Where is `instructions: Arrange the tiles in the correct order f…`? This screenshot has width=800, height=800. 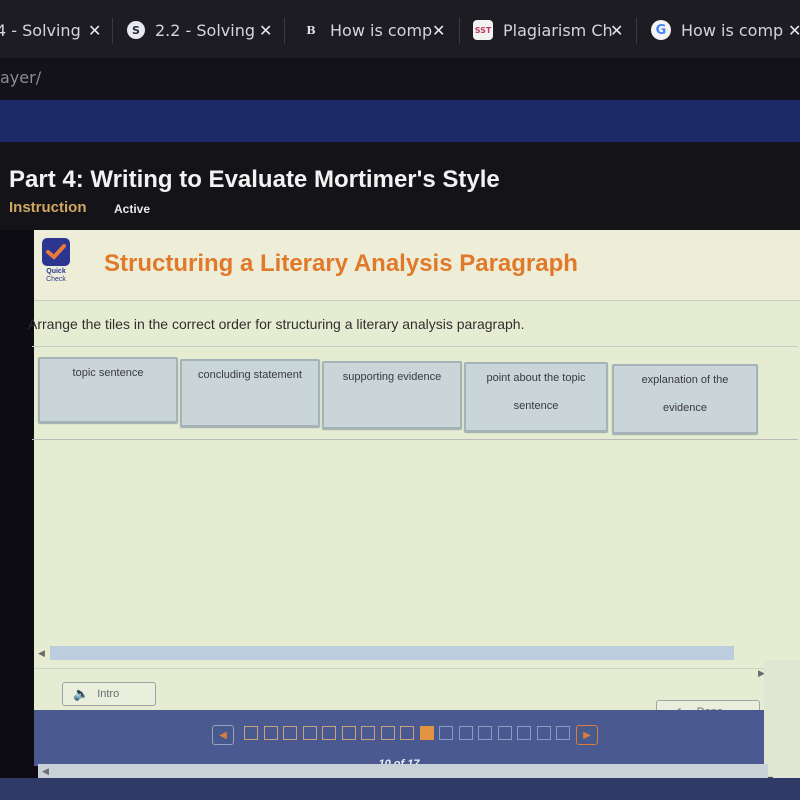 instructions: Arrange the tiles in the correct order f… is located at coordinates (276, 324).